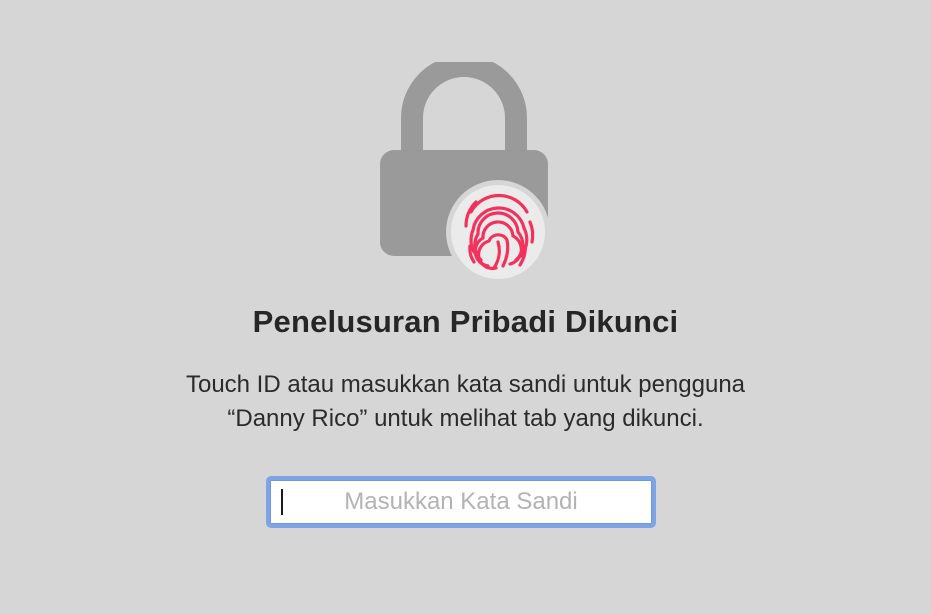 This screenshot has width=931, height=614. What do you see at coordinates (465, 321) in the screenshot?
I see `page-title: Penelusuran Pribadi Dikunci` at bounding box center [465, 321].